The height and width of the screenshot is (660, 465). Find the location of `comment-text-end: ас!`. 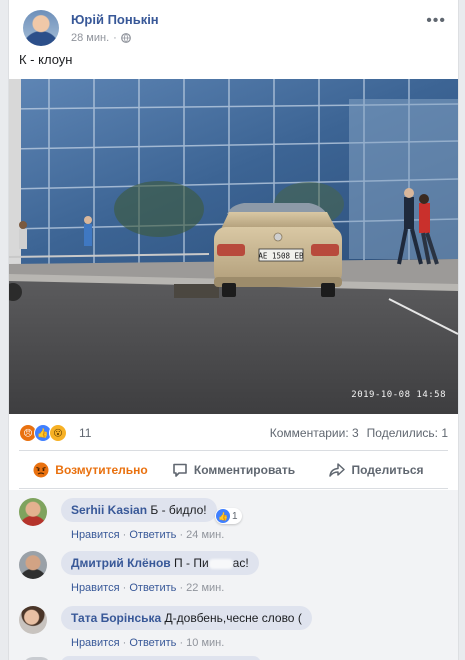

comment-text-end: ас! is located at coordinates (240, 563).